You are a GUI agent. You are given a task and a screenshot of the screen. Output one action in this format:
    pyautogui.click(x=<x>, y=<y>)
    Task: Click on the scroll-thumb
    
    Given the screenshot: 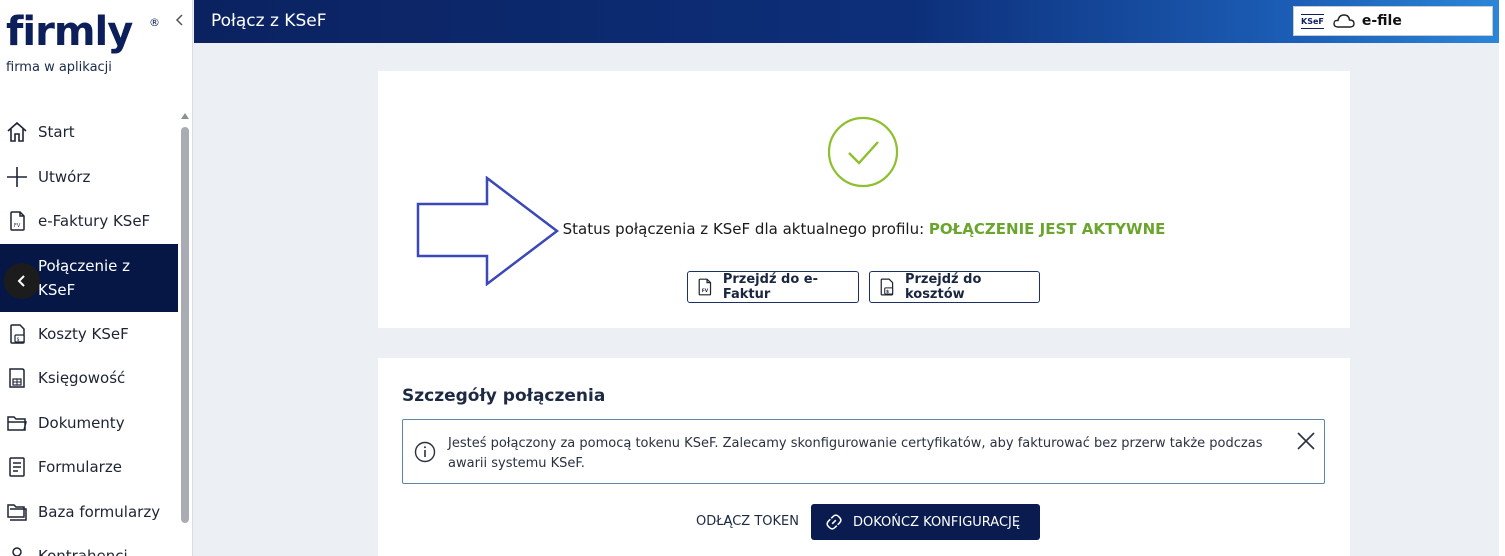 What is the action you would take?
    pyautogui.click(x=185, y=325)
    